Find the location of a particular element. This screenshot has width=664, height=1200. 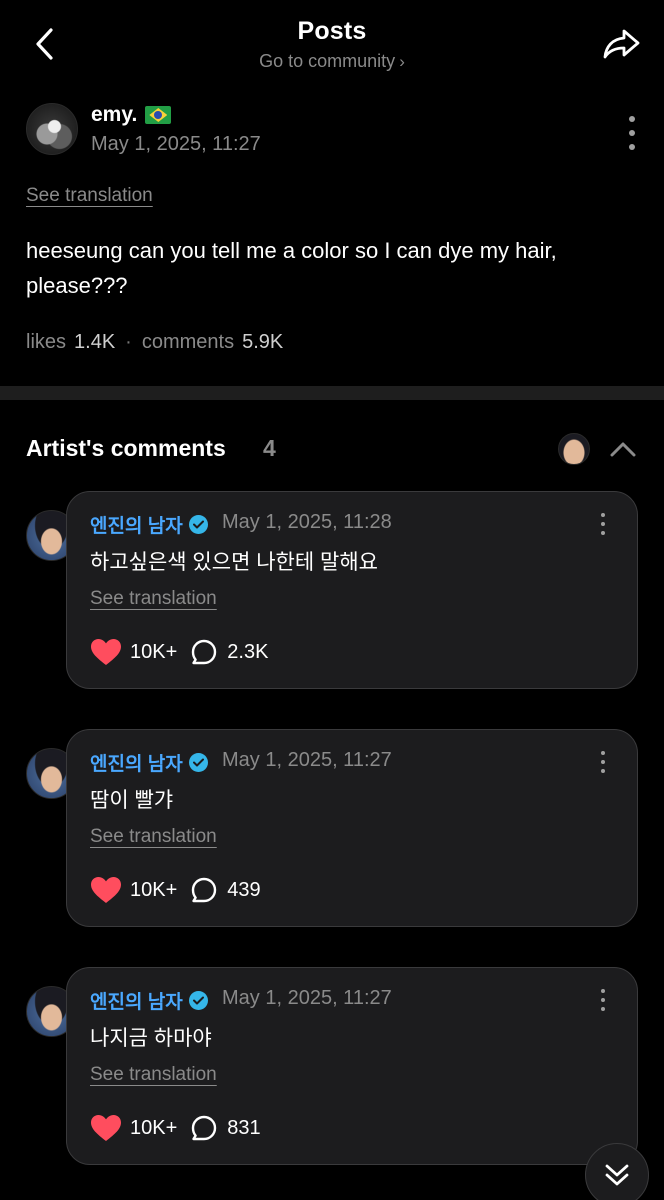

go-to-community-label: Go to community is located at coordinates (327, 61).